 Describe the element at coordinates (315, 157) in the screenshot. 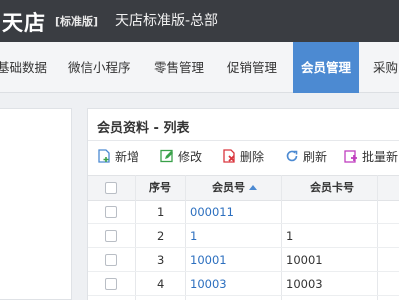

I see `refresh-button-label: 刷新` at that location.